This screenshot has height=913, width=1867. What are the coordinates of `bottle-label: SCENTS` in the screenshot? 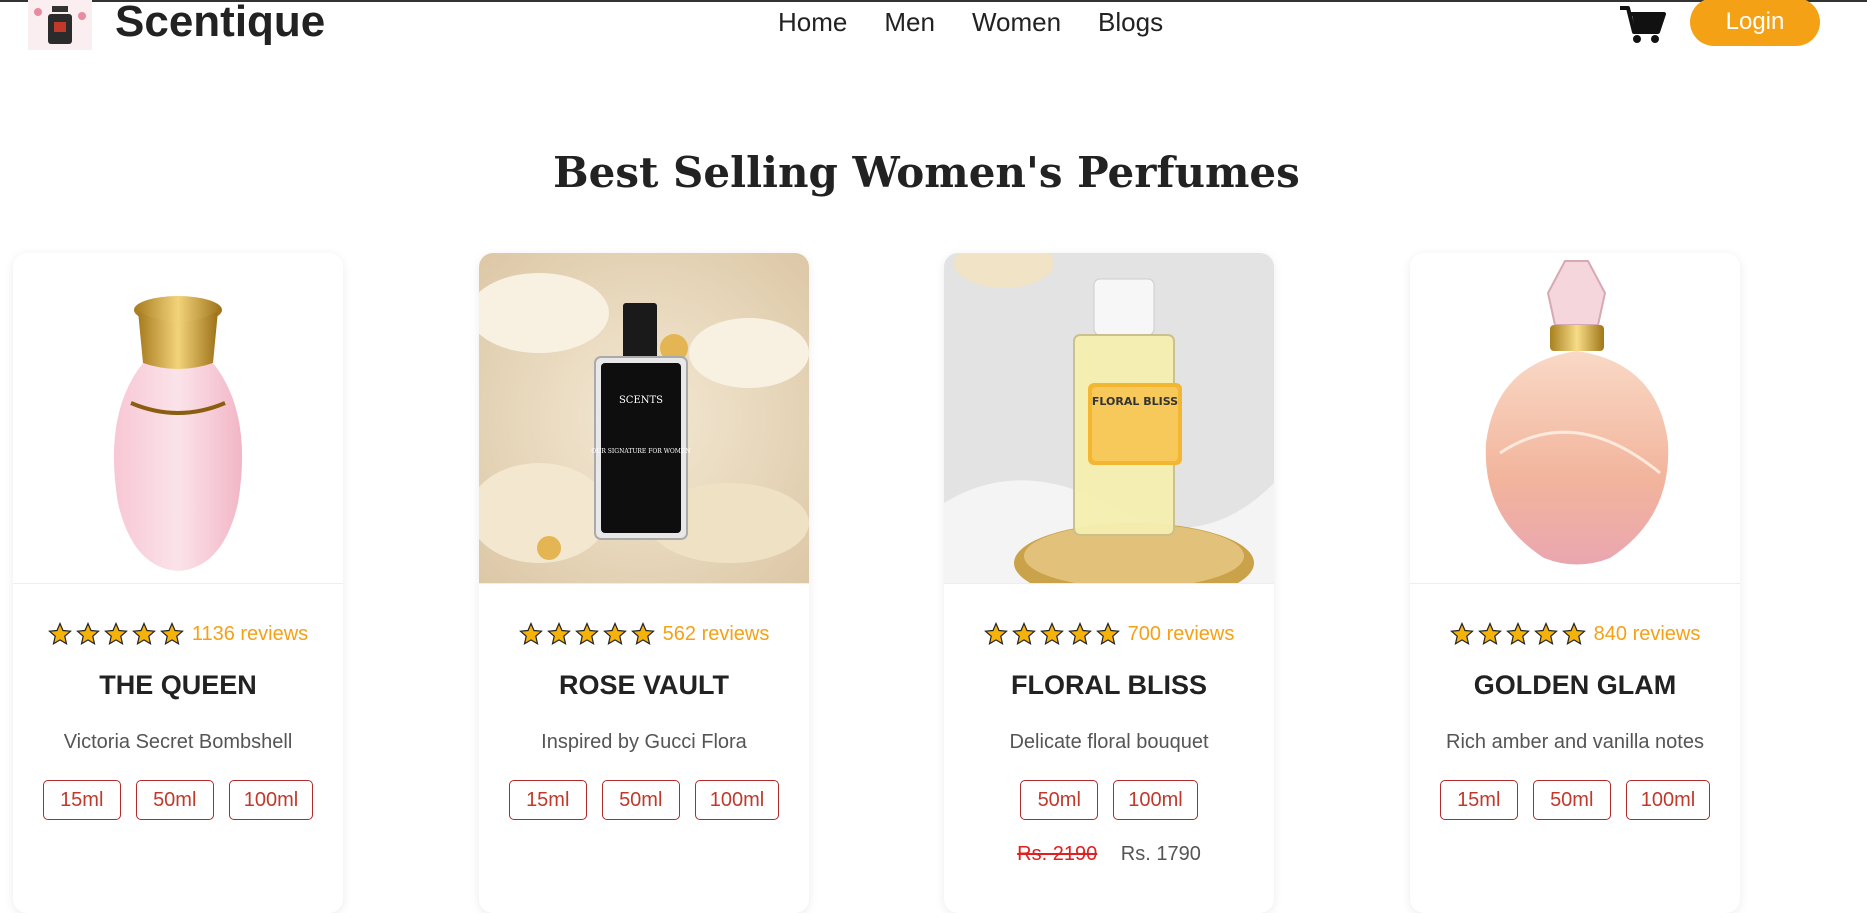 It's located at (641, 400).